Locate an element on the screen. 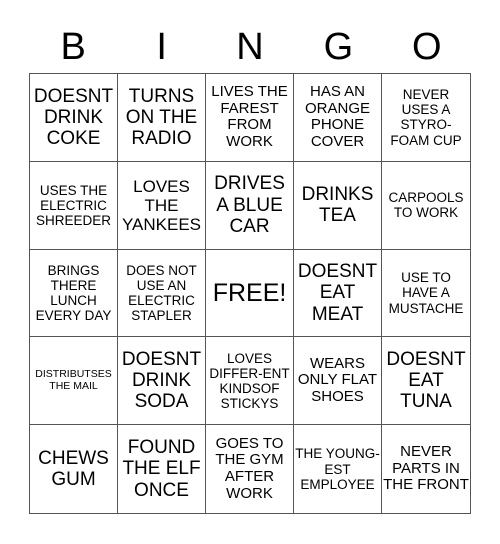 The image size is (500, 544). bingo-header: B I N G O is located at coordinates (250, 47).